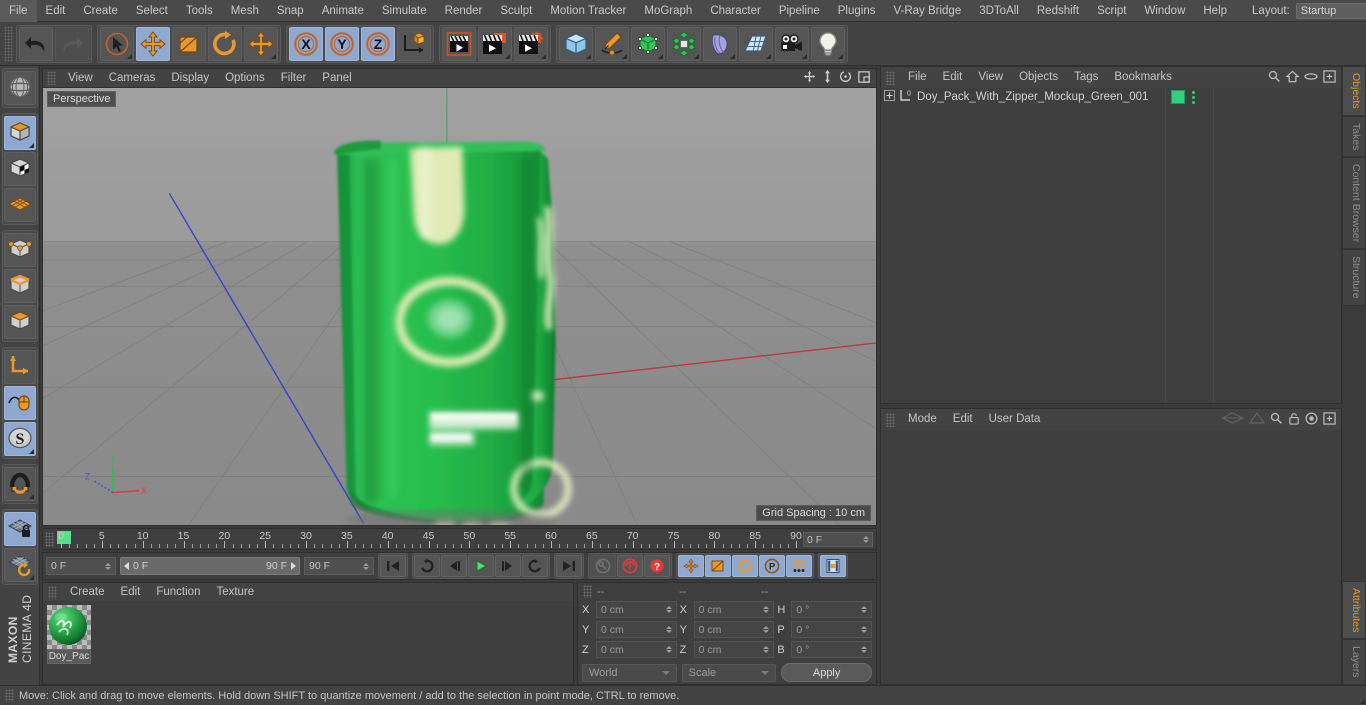 The width and height of the screenshot is (1366, 705). I want to click on object-manager-grip, so click(890, 77).